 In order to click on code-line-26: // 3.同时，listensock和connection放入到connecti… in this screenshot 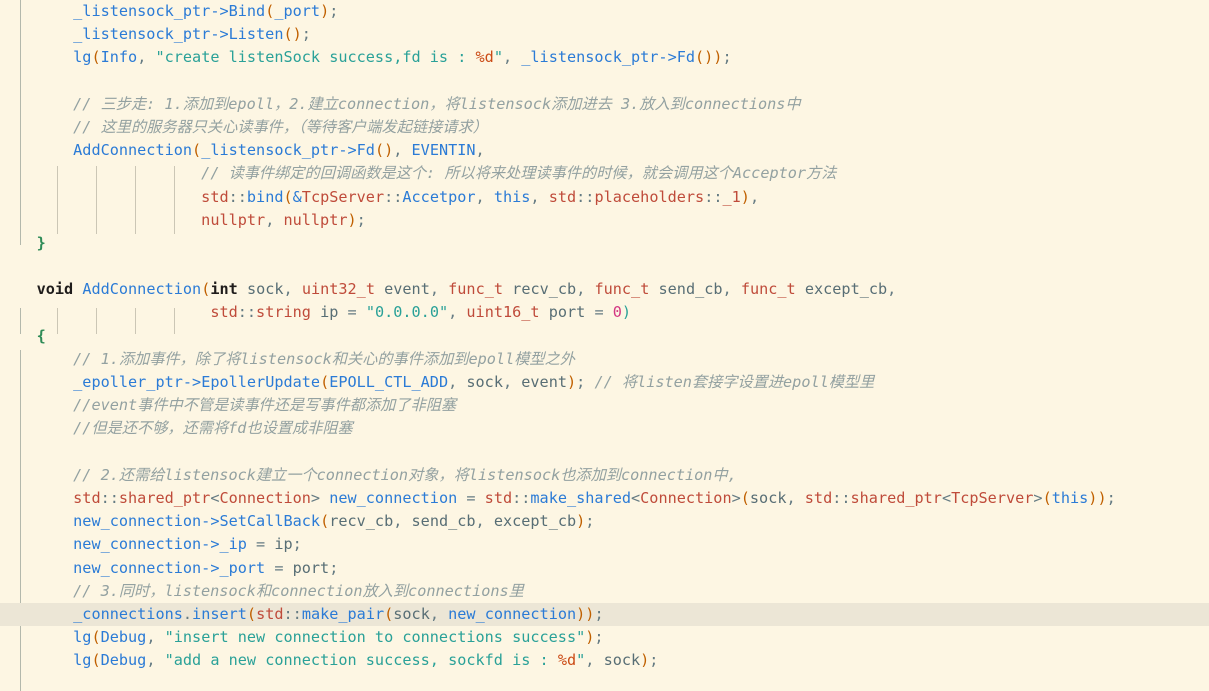, I will do `click(604, 591)`.